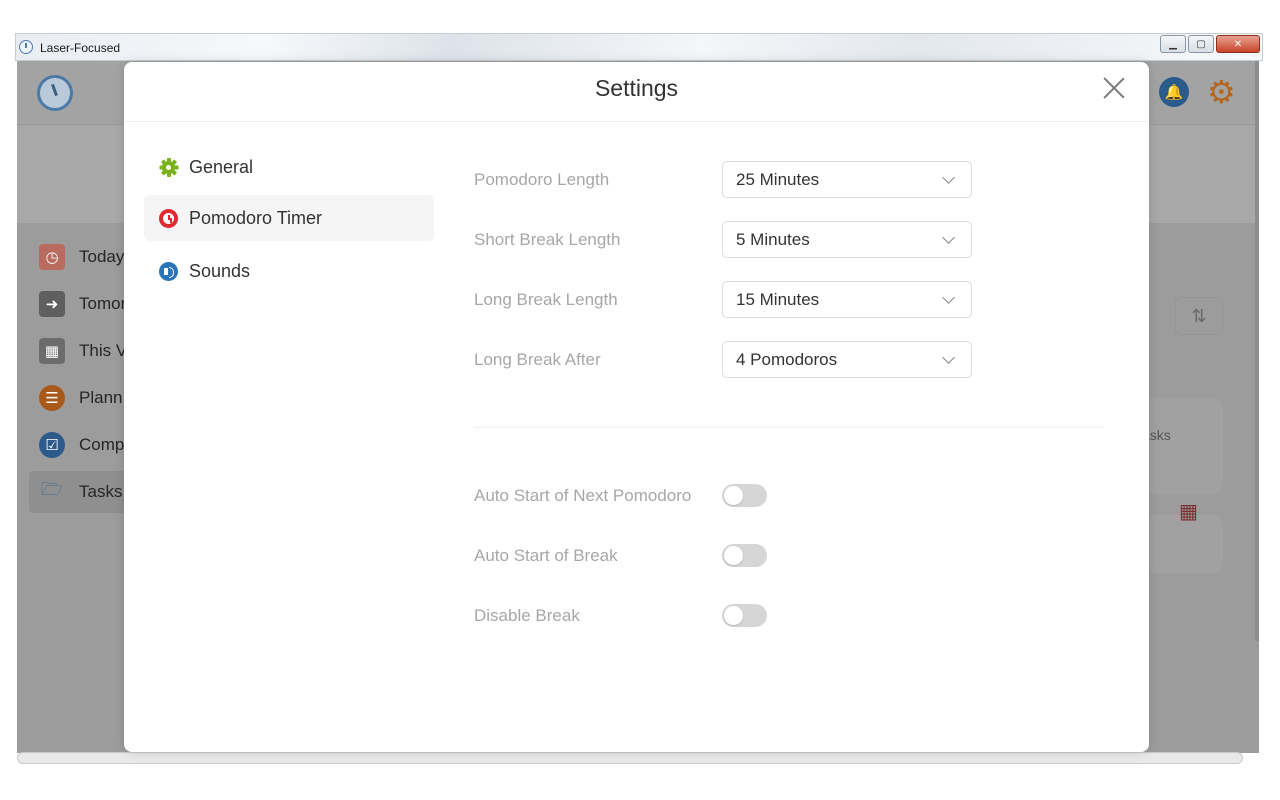 This screenshot has height=800, width=1280. I want to click on long-break-after-select: 4 Pomodoros, so click(847, 359).